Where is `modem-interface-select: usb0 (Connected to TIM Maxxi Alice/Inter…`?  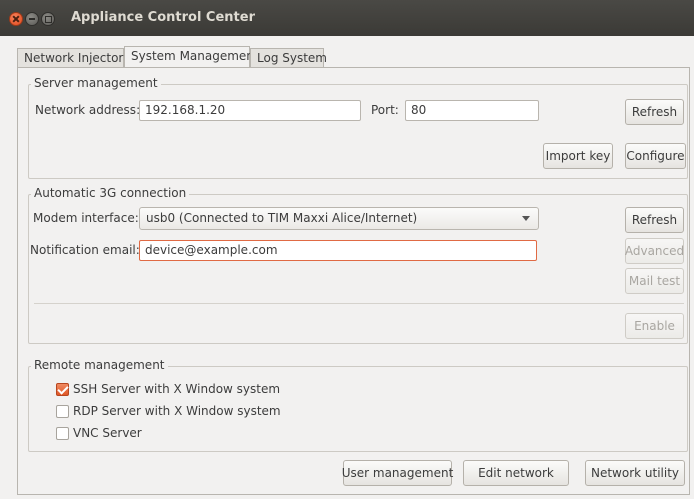
modem-interface-select: usb0 (Connected to TIM Maxxi Alice/Inter… is located at coordinates (339, 218).